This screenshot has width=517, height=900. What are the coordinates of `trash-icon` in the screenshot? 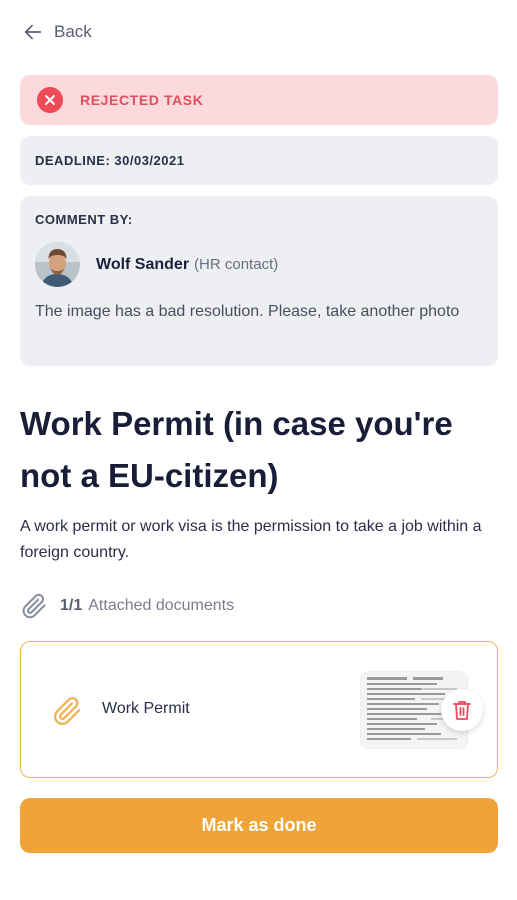 It's located at (462, 710).